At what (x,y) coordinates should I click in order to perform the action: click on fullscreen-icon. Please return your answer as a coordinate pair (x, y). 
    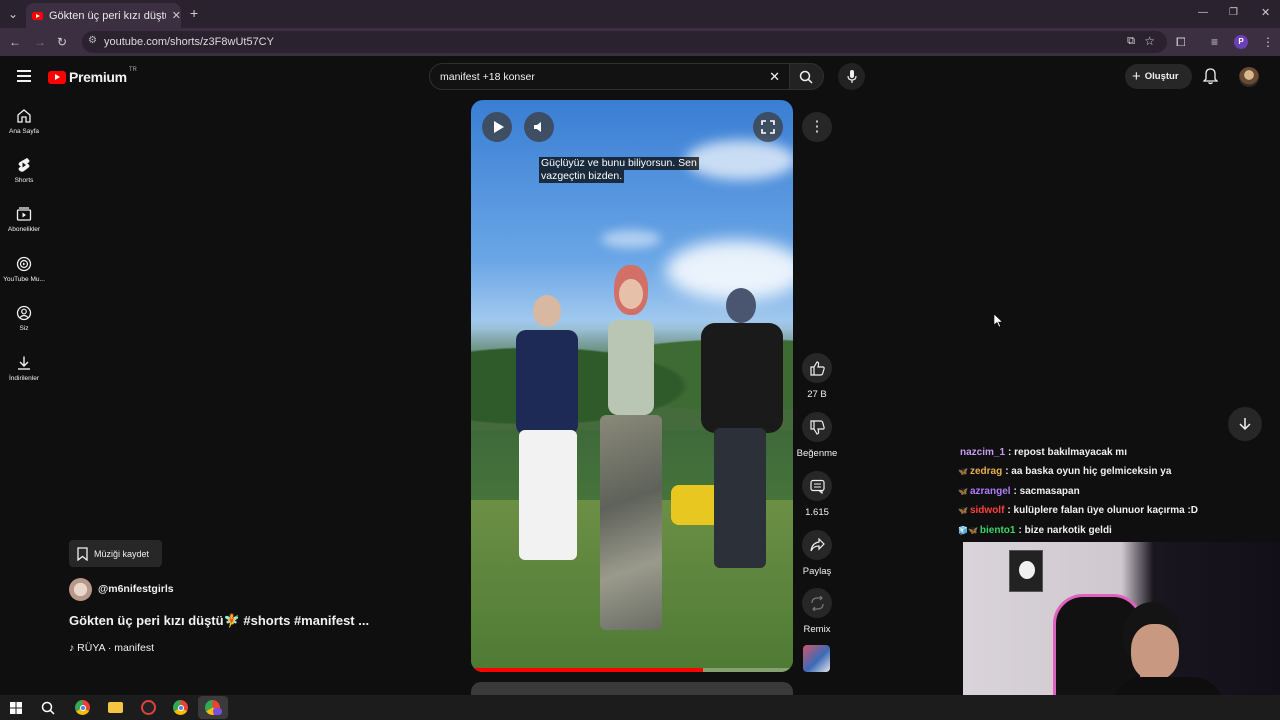
    Looking at the image, I should click on (768, 127).